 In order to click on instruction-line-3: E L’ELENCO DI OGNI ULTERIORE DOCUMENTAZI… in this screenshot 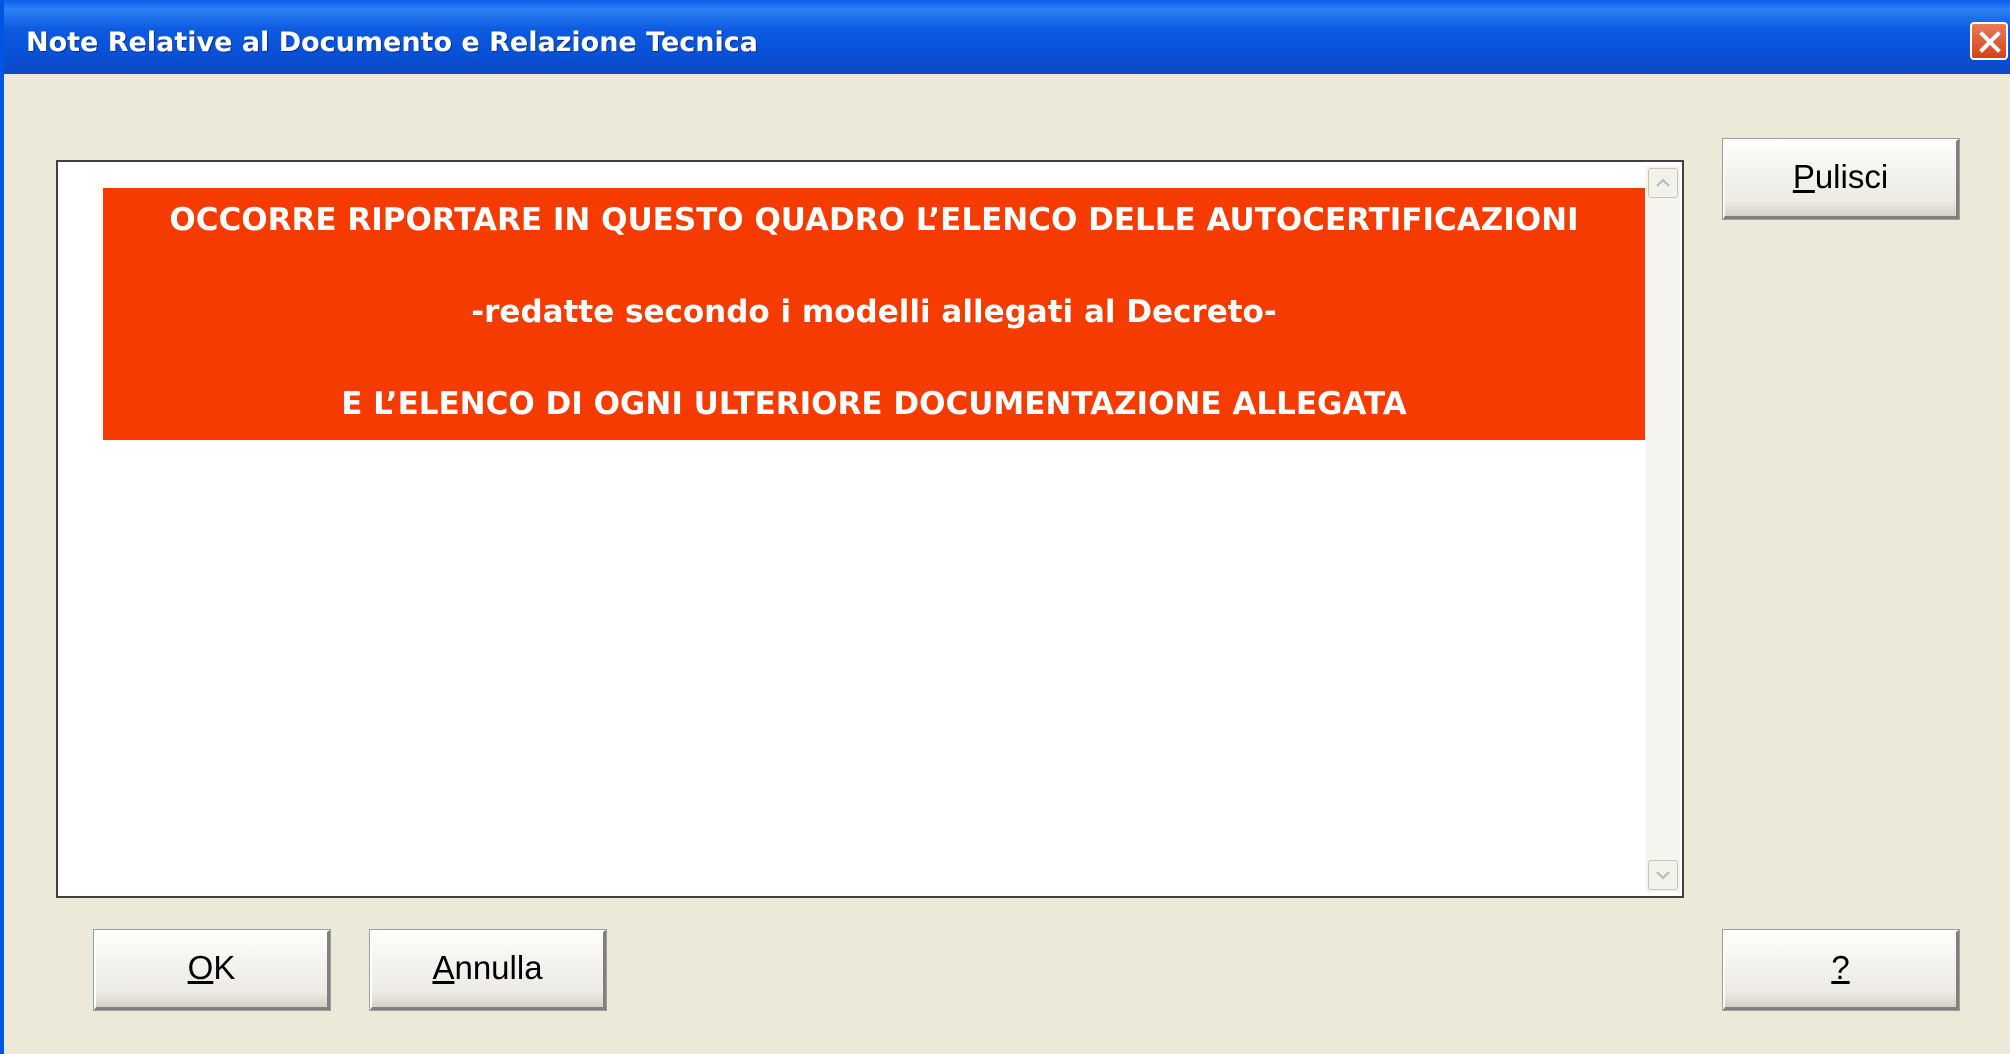, I will do `click(874, 404)`.